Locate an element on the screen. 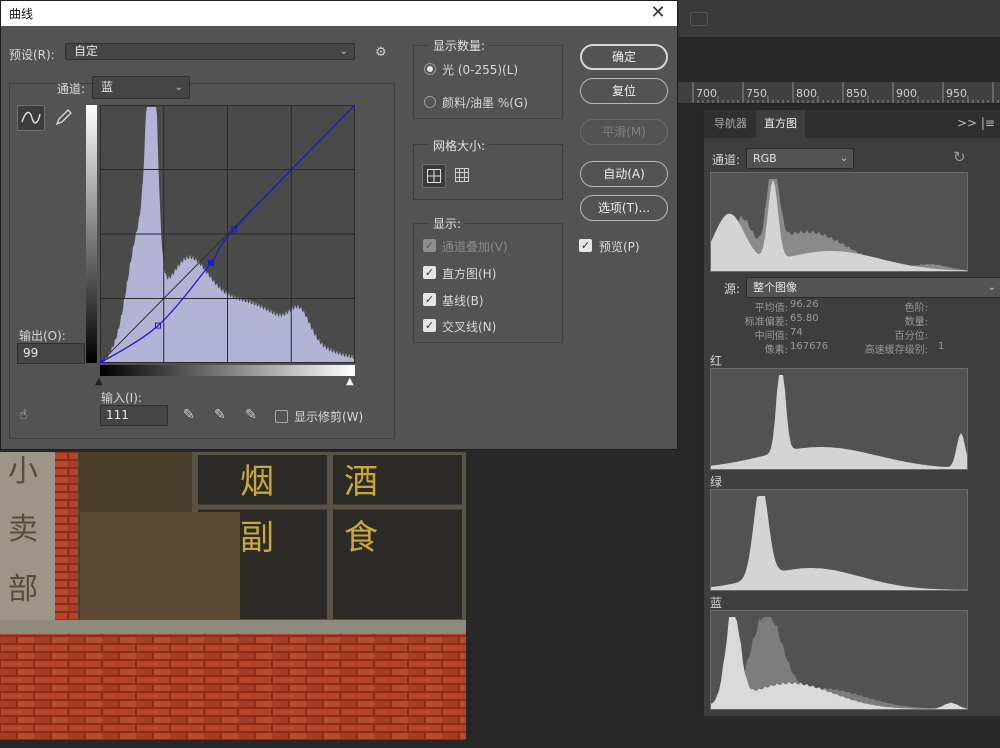  channel-overlay-label: 通道叠加(V) is located at coordinates (475, 247).